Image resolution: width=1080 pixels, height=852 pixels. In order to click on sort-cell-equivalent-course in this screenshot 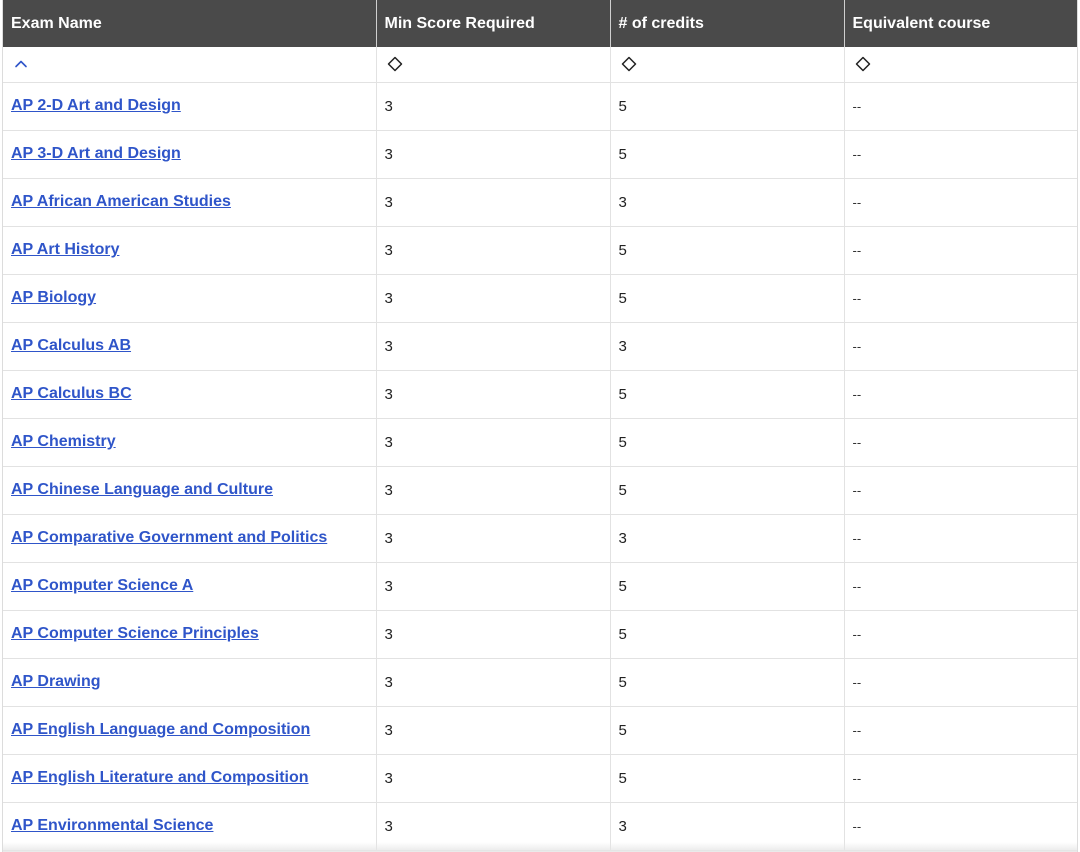, I will do `click(960, 65)`.